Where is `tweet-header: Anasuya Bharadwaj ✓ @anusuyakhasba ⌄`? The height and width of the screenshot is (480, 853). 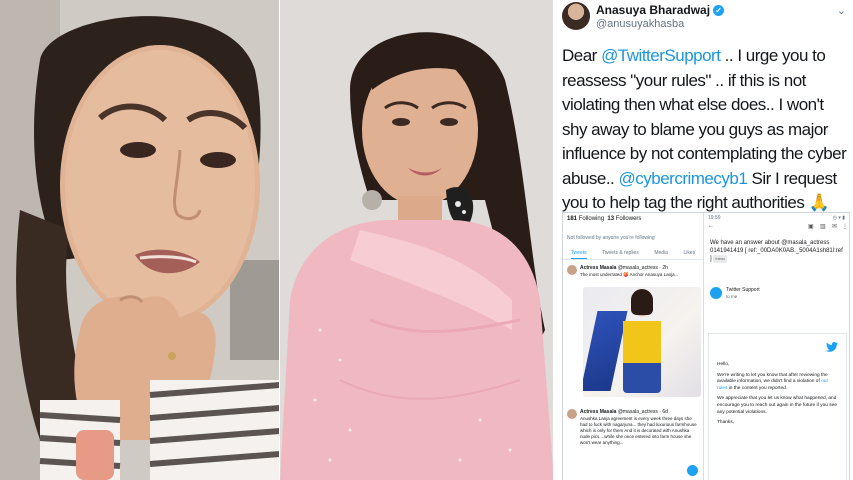
tweet-header: Anasuya Bharadwaj ✓ @anusuyakhasba ⌄ is located at coordinates (705, 22).